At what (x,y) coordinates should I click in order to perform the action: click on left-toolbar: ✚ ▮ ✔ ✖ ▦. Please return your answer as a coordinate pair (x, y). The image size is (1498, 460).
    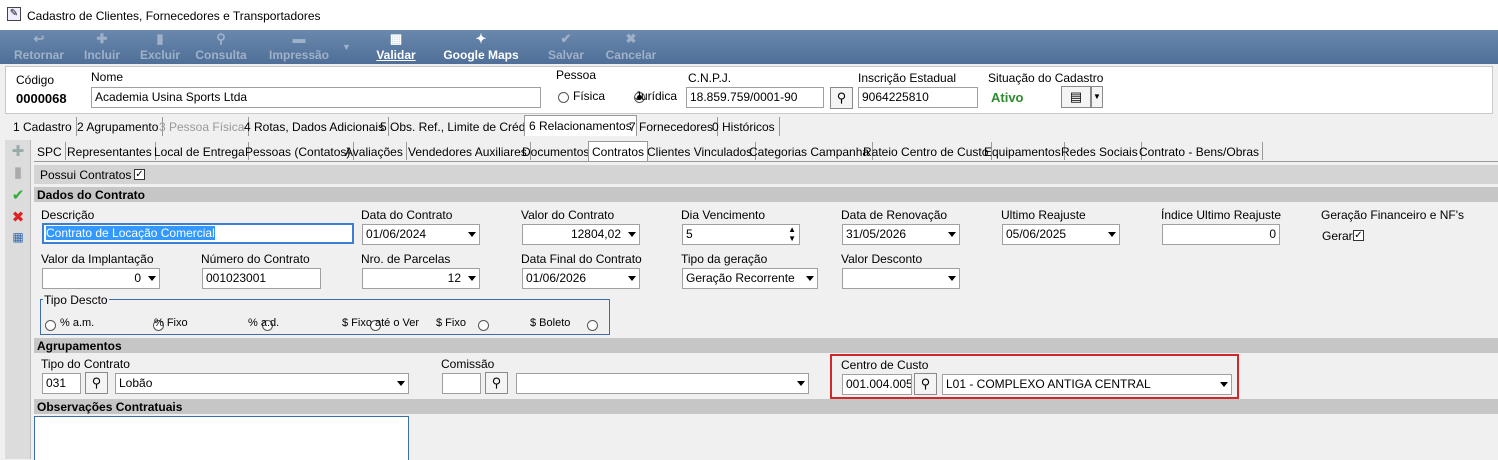
    Looking at the image, I should click on (18, 299).